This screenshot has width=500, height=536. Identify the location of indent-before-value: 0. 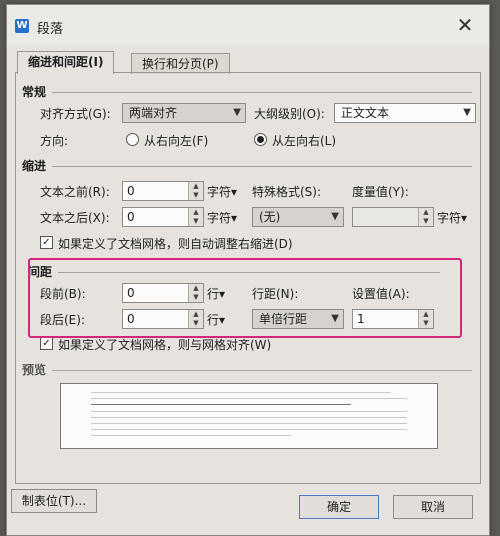
(131, 191).